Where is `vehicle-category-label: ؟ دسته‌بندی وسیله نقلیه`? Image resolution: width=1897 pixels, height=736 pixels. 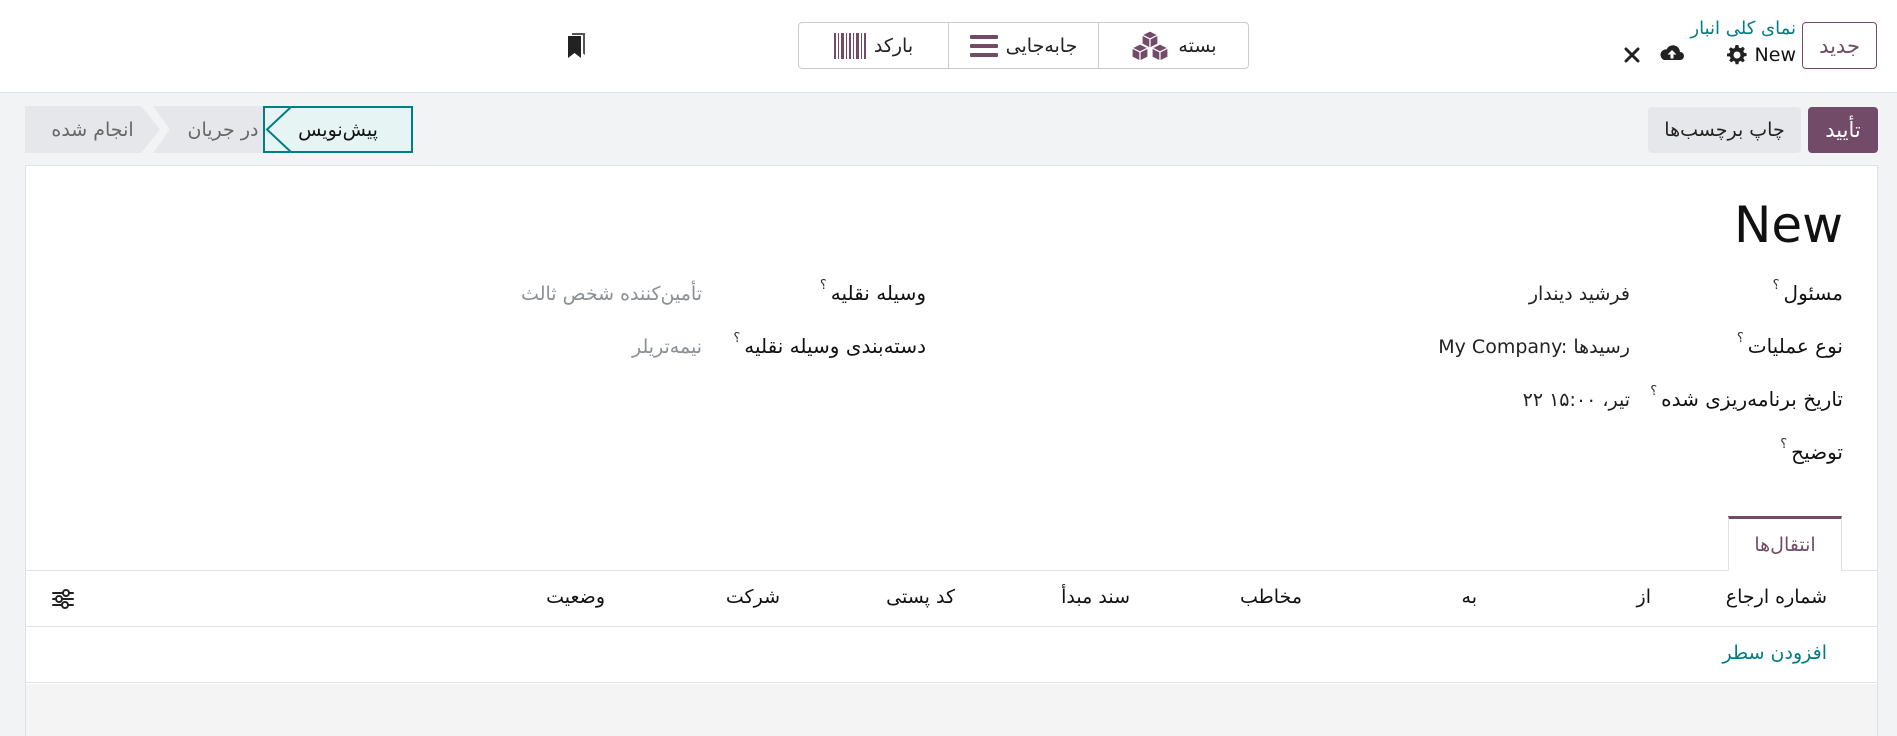
vehicle-category-label: ؟ دسته‌بندی وسیله نقلیه is located at coordinates (829, 344).